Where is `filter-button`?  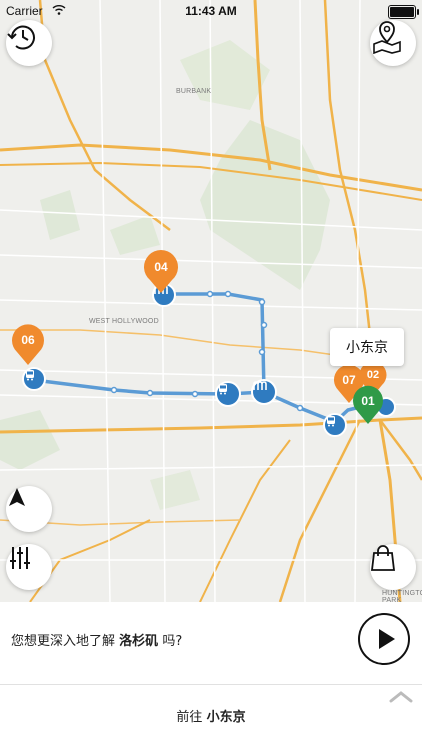
filter-button is located at coordinates (29, 567).